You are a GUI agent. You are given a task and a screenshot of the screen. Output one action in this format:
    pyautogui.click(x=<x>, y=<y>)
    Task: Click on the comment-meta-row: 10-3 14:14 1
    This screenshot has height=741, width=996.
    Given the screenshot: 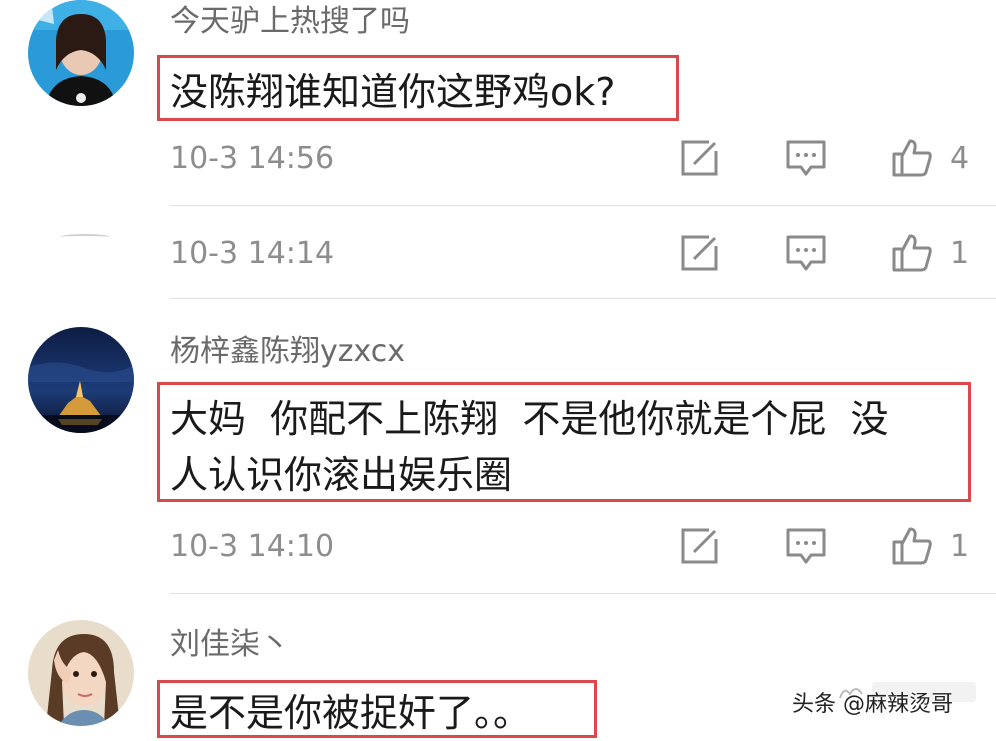 What is the action you would take?
    pyautogui.click(x=498, y=255)
    